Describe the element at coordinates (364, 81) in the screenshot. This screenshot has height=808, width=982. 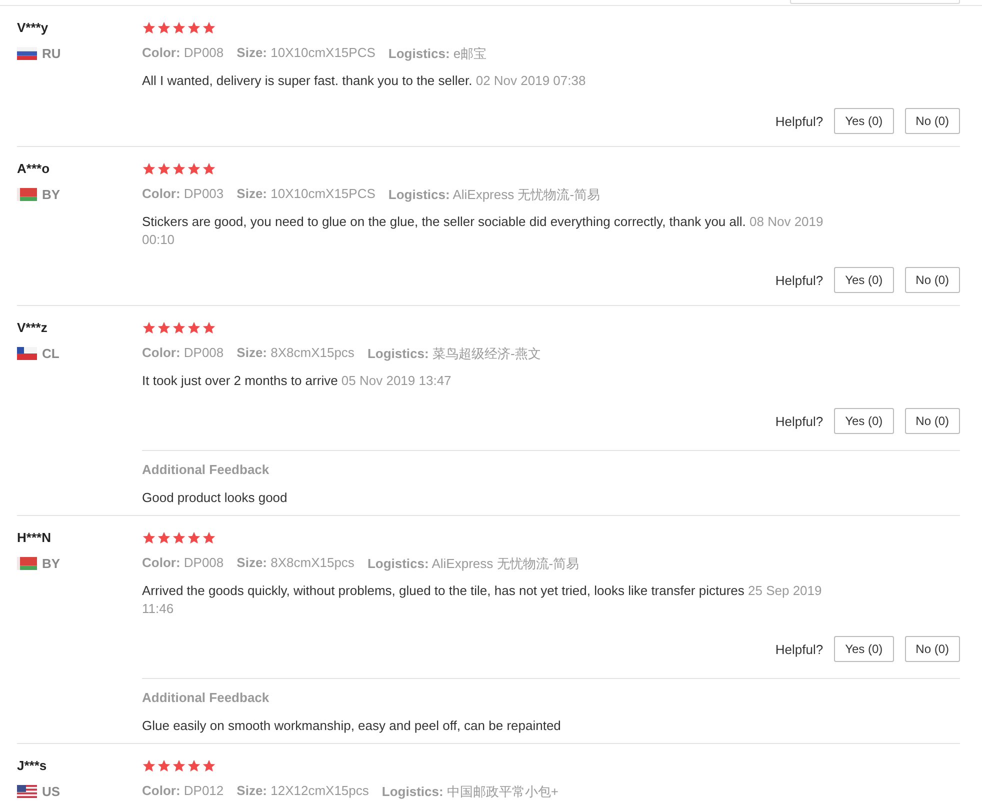
I see `review-text: All I wanted, delivery is super fast. thank you to the seller. 02 Nov 2019 07:38` at that location.